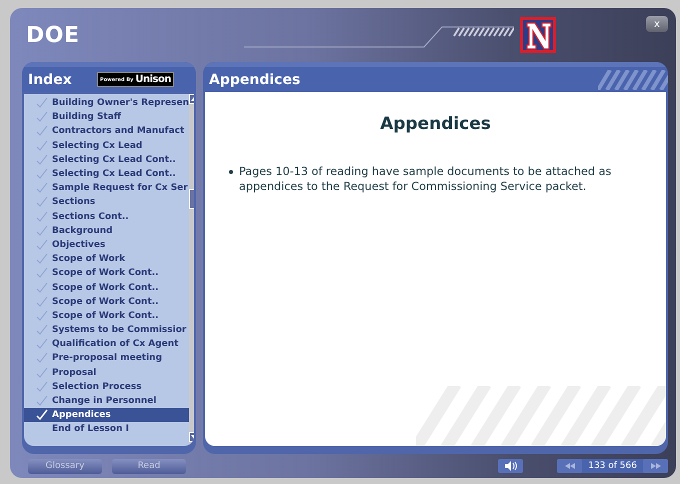  I want to click on index-item: Pre-proposal meeting, so click(106, 358).